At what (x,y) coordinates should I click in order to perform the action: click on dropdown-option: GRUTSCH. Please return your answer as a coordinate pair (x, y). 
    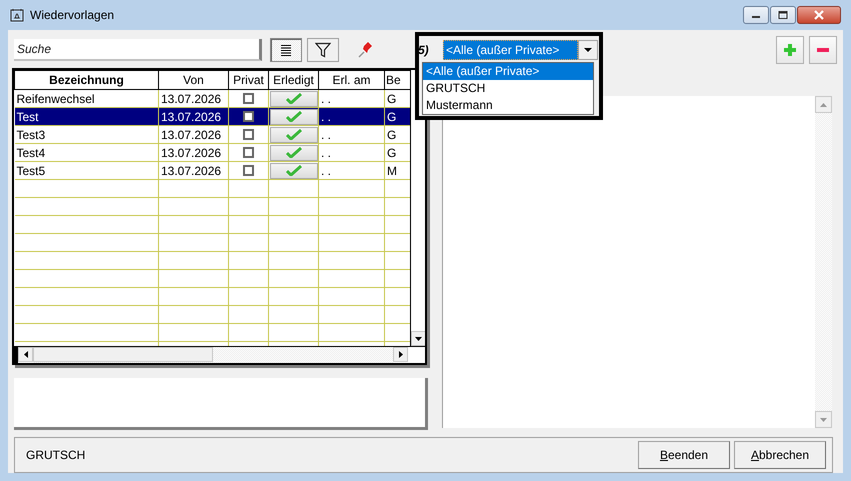
    Looking at the image, I should click on (508, 88).